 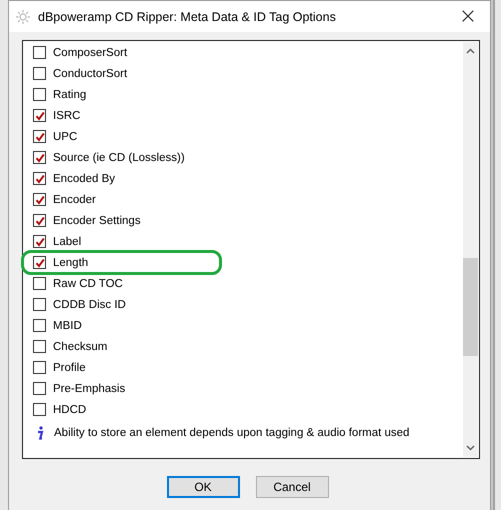 What do you see at coordinates (65, 136) in the screenshot?
I see `option-label: UPC` at bounding box center [65, 136].